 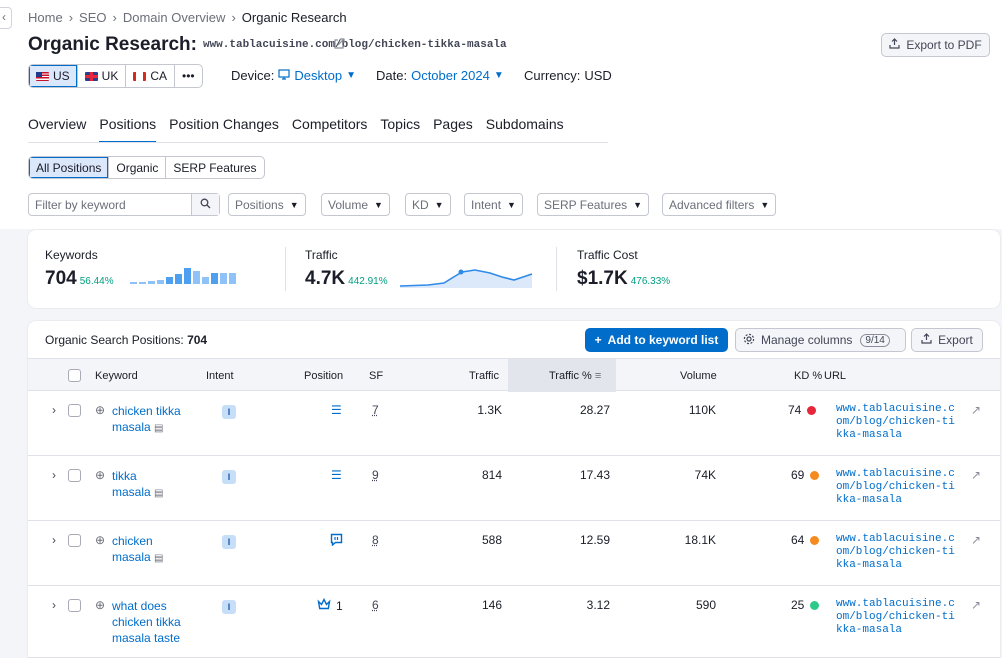 I want to click on kd-cell: 69, so click(x=805, y=475).